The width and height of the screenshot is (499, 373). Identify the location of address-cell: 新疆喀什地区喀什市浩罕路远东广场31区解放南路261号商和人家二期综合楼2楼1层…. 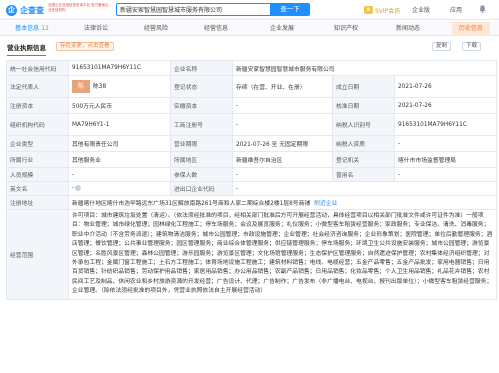
(282, 202).